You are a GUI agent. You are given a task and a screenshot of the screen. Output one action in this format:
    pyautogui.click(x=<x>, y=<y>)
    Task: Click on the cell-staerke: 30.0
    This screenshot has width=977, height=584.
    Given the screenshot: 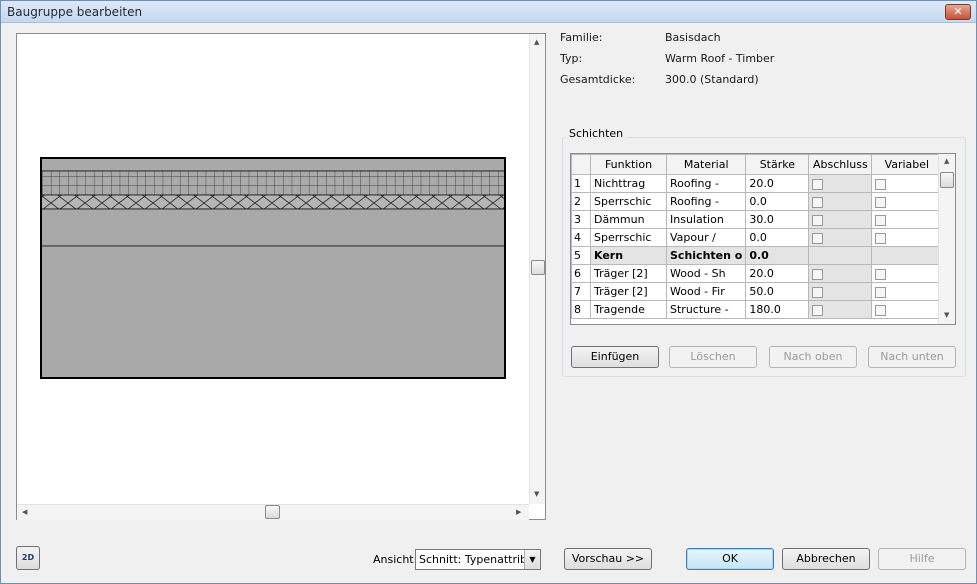 What is the action you would take?
    pyautogui.click(x=777, y=219)
    